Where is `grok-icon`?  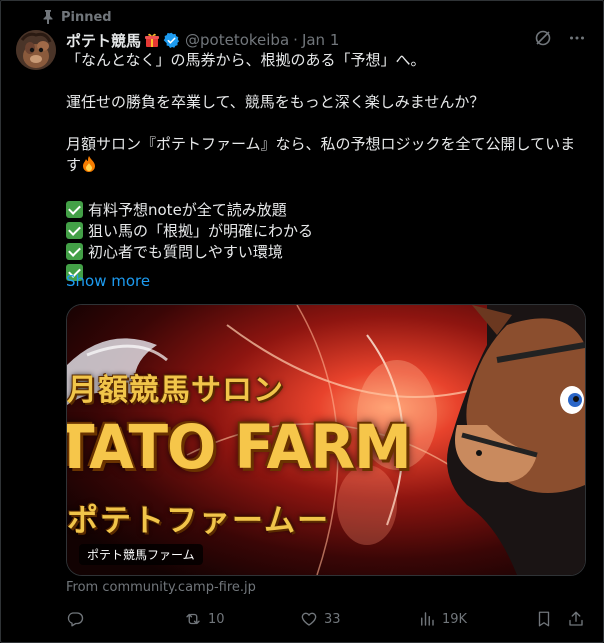
grok-icon is located at coordinates (543, 40).